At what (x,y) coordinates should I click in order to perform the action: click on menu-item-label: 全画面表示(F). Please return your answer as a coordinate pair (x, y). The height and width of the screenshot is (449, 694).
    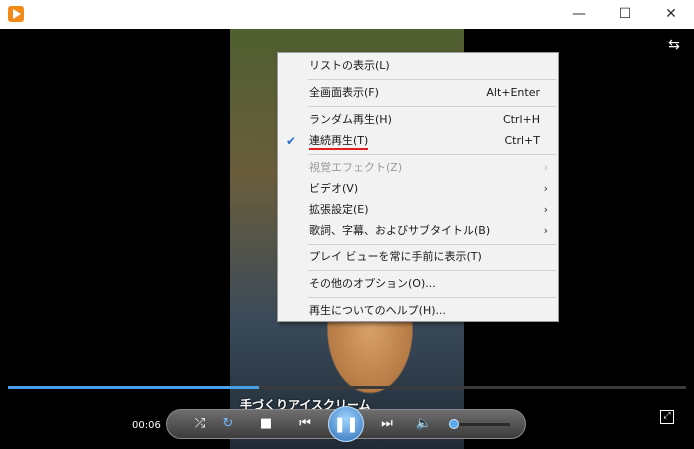
    Looking at the image, I should click on (344, 92).